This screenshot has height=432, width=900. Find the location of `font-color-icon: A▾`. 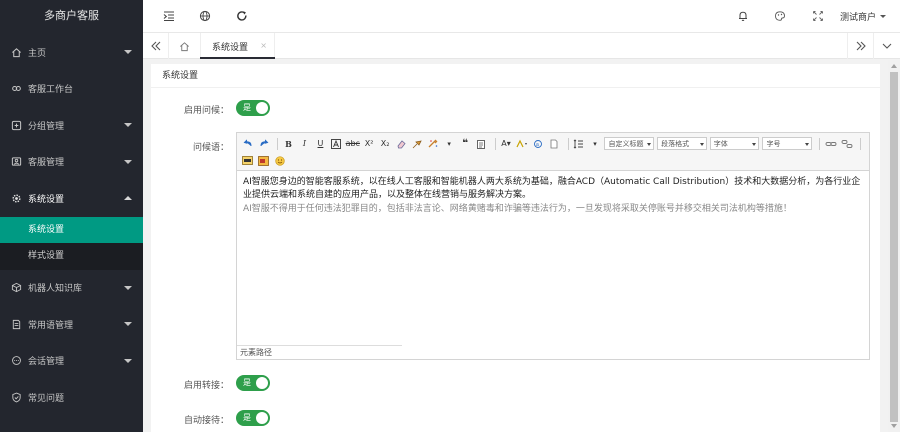

font-color-icon: A▾ is located at coordinates (506, 144).